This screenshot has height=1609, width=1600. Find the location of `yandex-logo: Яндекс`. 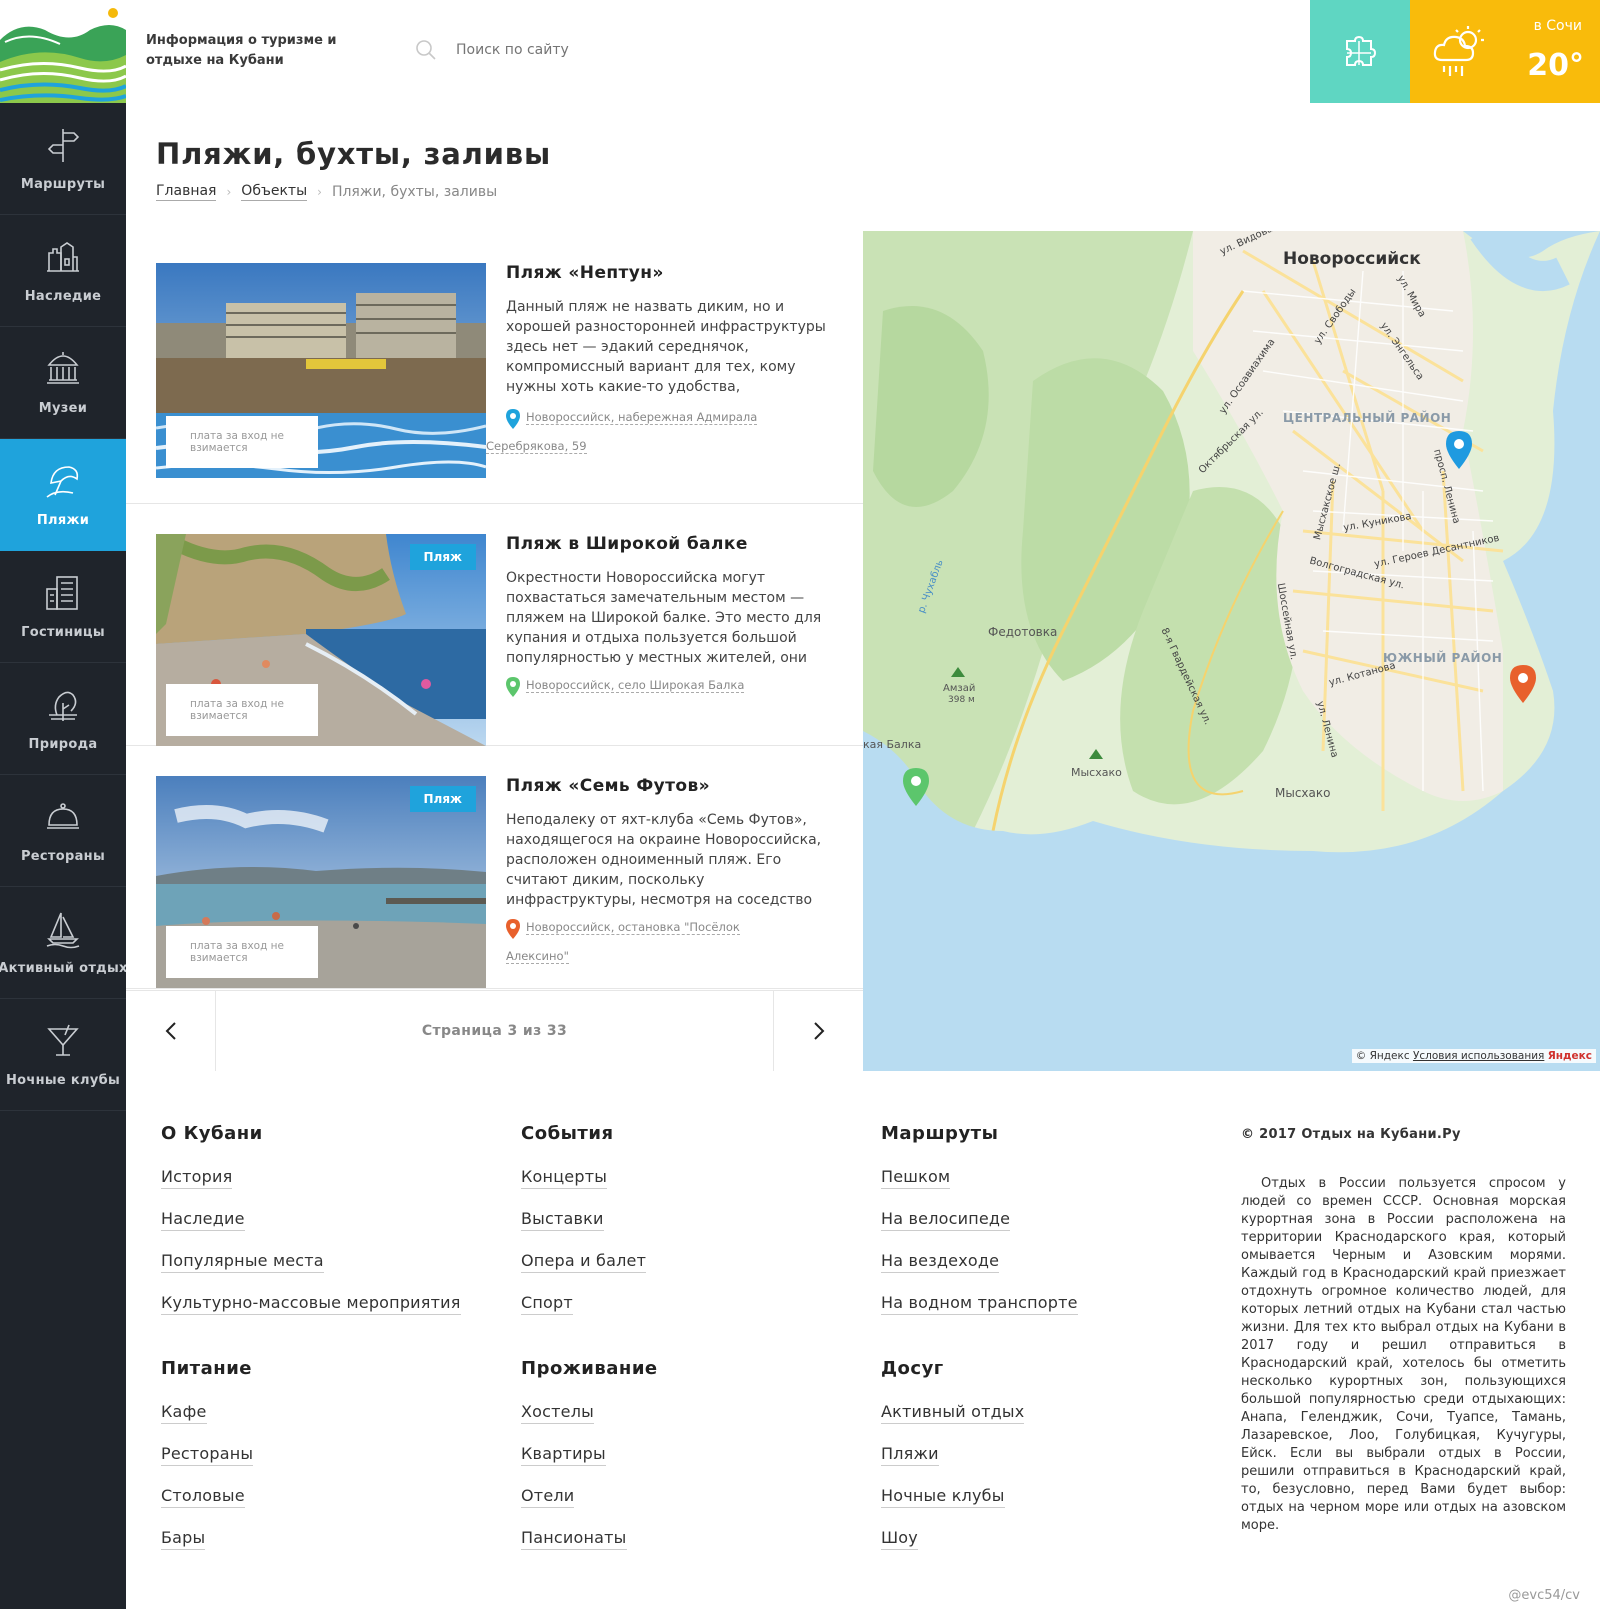

yandex-logo: Яндекс is located at coordinates (1570, 1056).